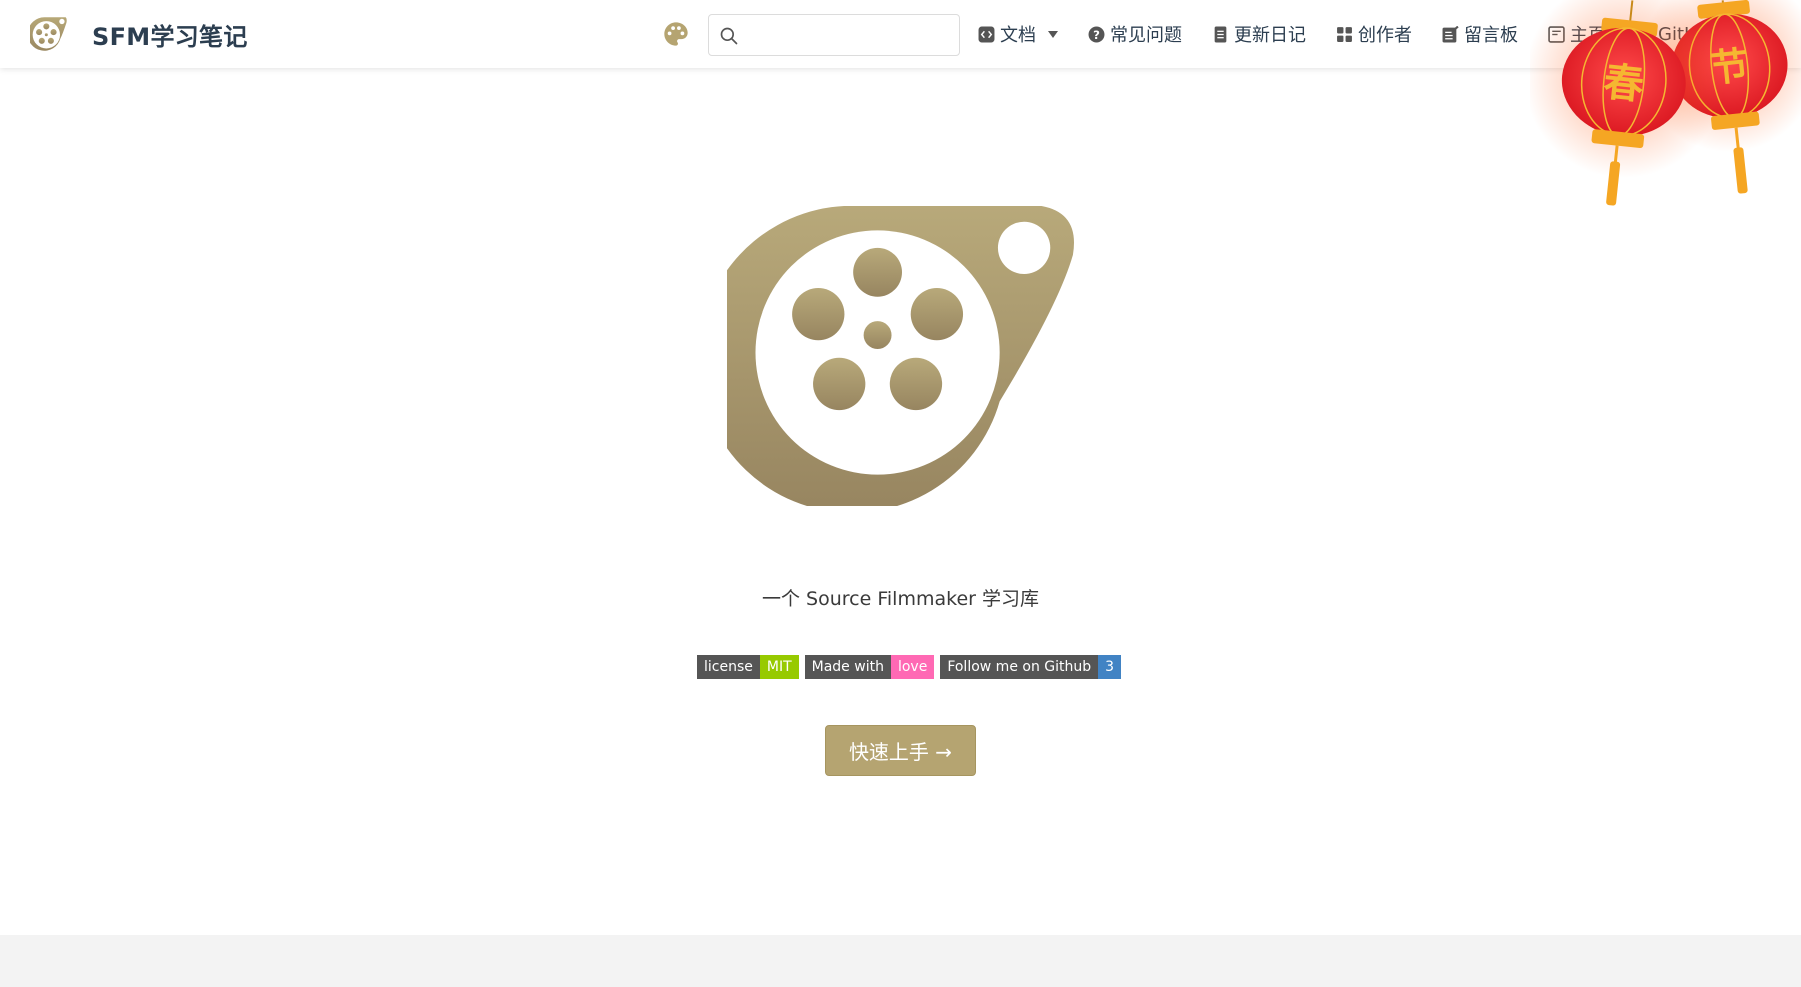 The width and height of the screenshot is (1801, 987). What do you see at coordinates (728, 667) in the screenshot?
I see `badge-label: license` at bounding box center [728, 667].